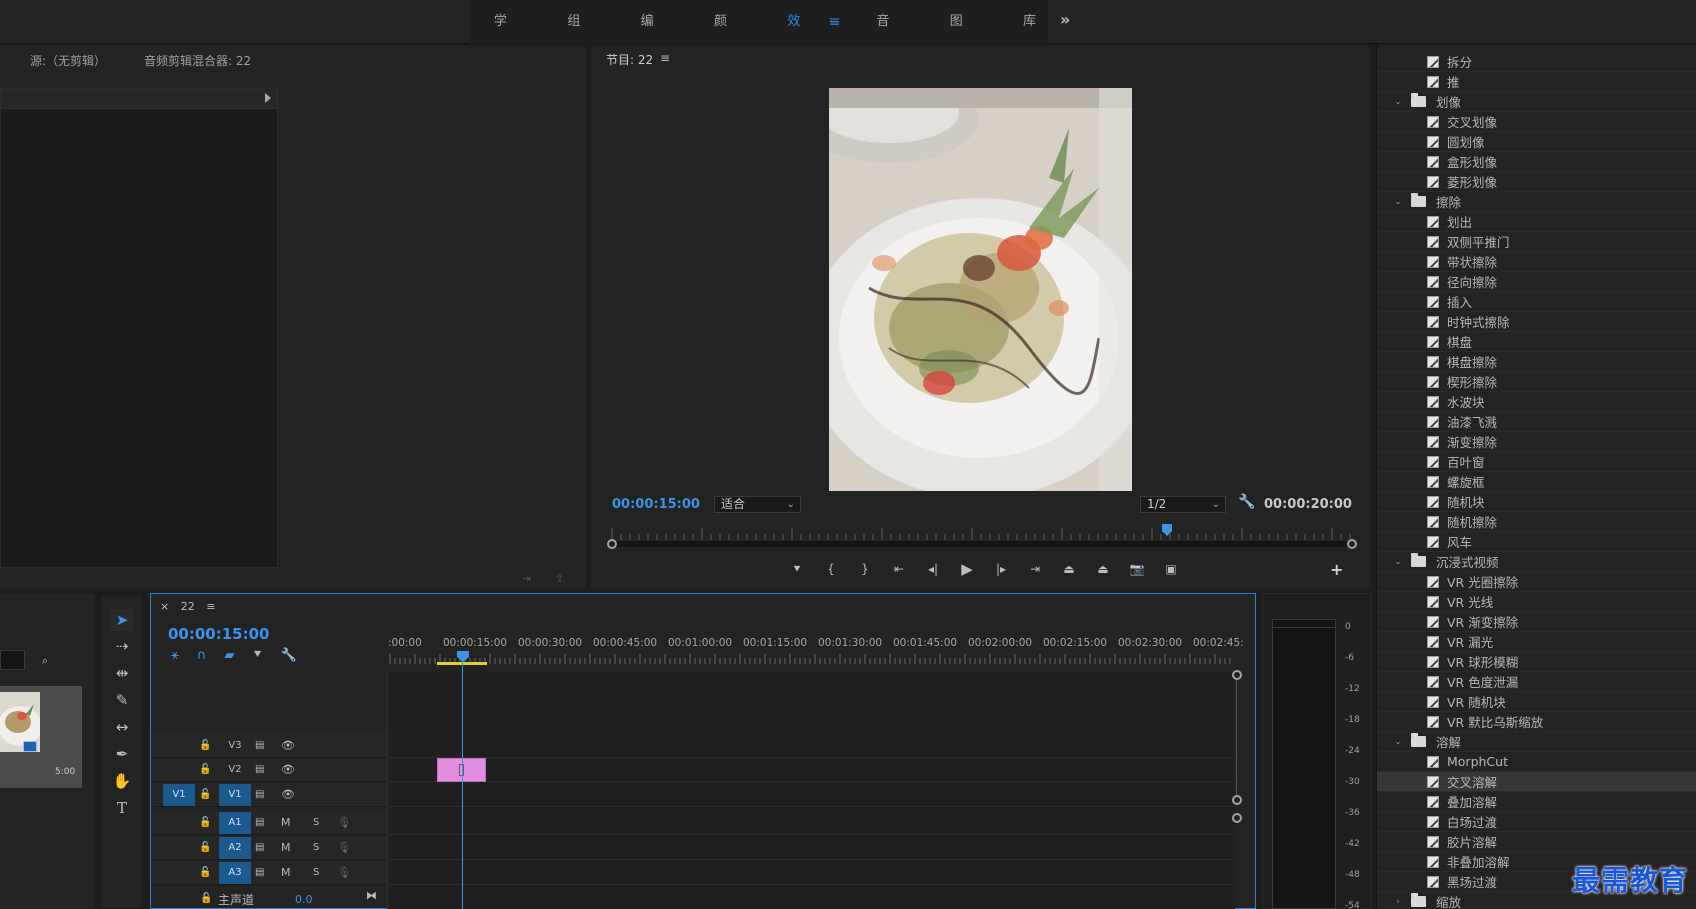 The image size is (1696, 909). I want to click on effects-folder: ⌄ 沉浸式视频, so click(1536, 562).